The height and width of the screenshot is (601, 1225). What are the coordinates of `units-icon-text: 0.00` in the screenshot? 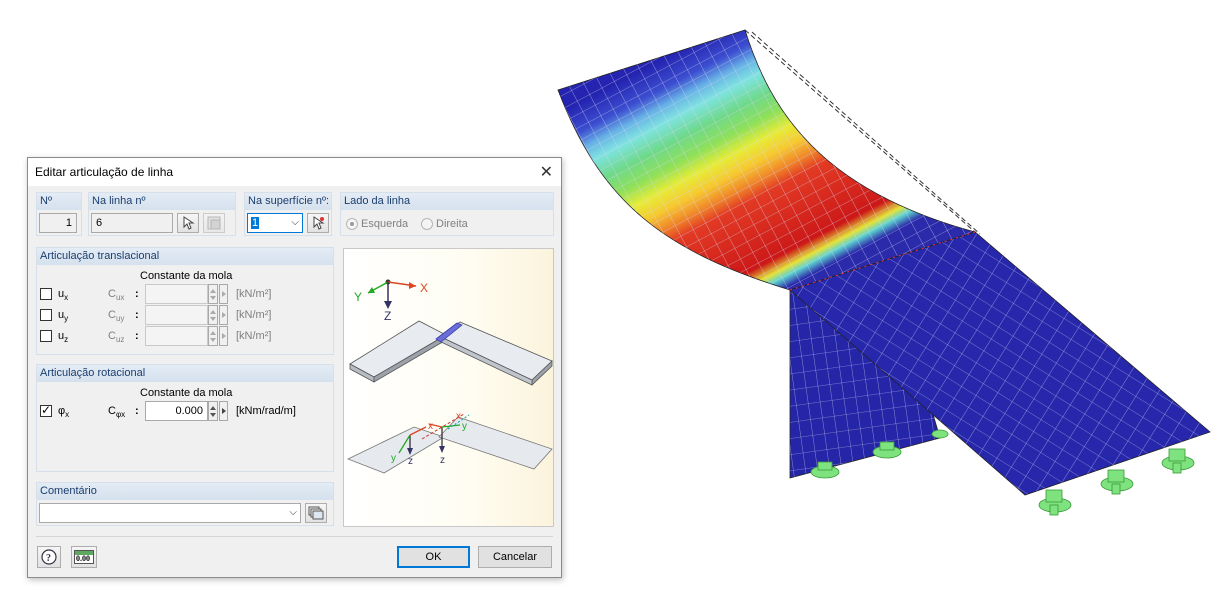 It's located at (83, 558).